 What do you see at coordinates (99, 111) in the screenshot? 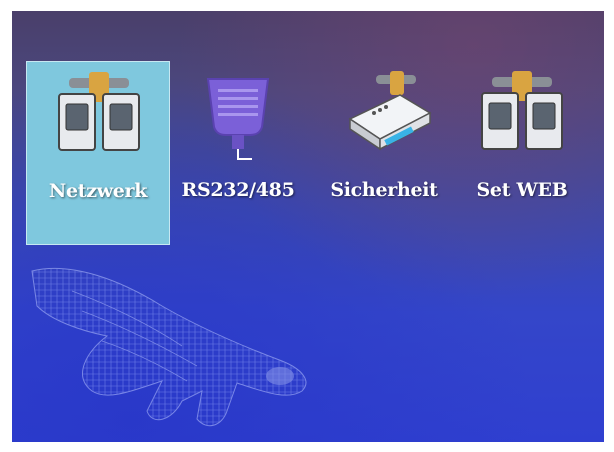
I see `network-icon` at bounding box center [99, 111].